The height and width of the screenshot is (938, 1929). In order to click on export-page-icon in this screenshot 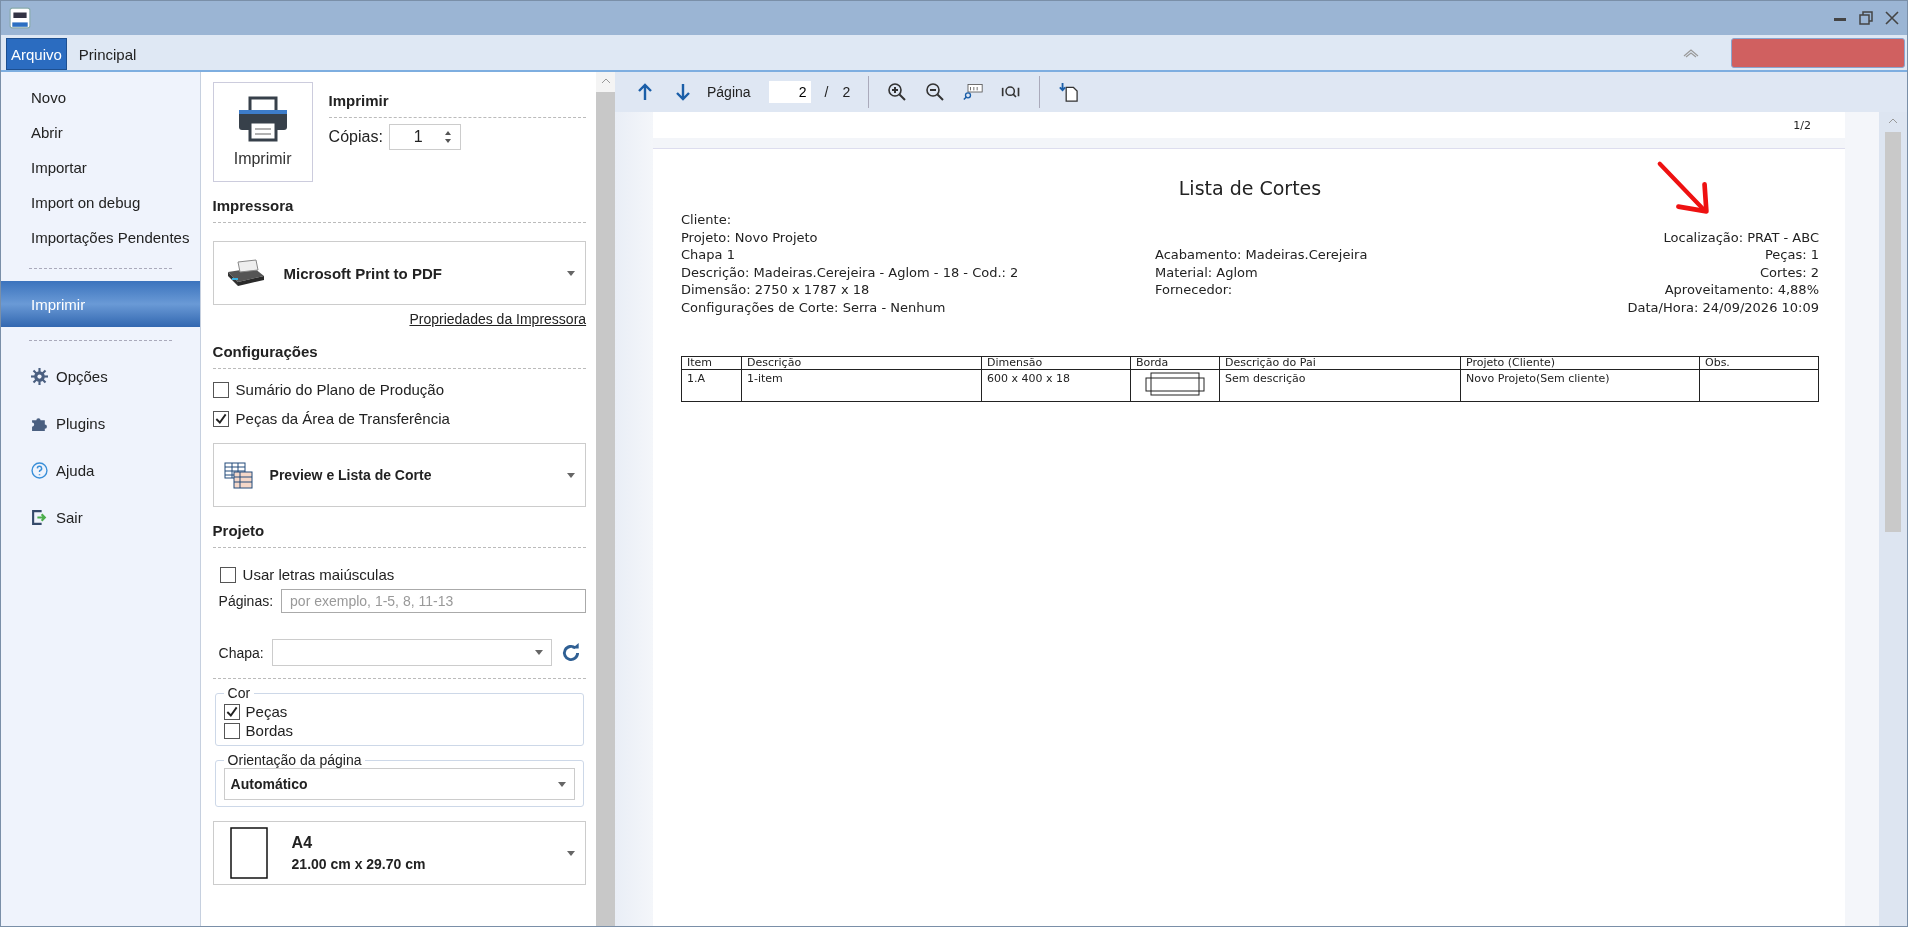, I will do `click(1068, 92)`.